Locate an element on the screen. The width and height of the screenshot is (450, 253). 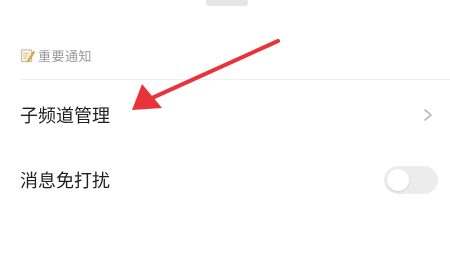
toggle-knob is located at coordinates (398, 180).